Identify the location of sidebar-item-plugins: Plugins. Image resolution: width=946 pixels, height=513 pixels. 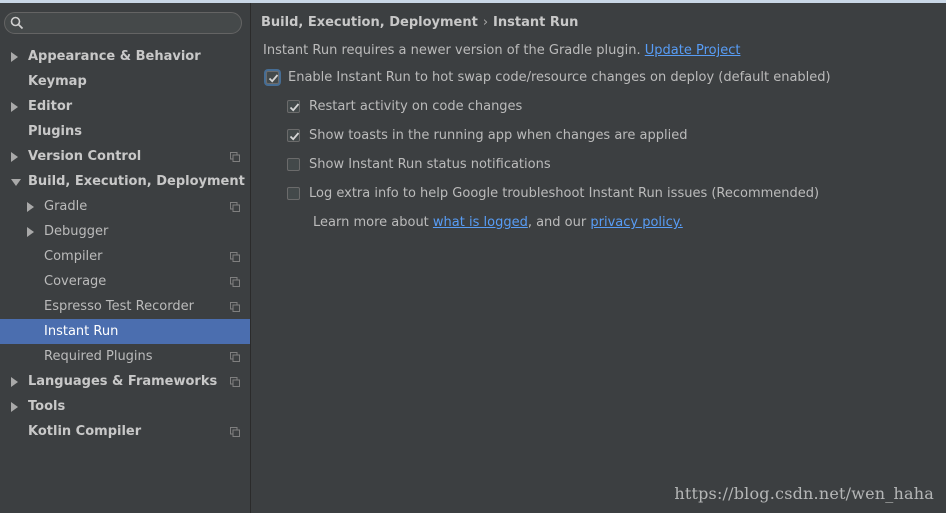
(125, 131).